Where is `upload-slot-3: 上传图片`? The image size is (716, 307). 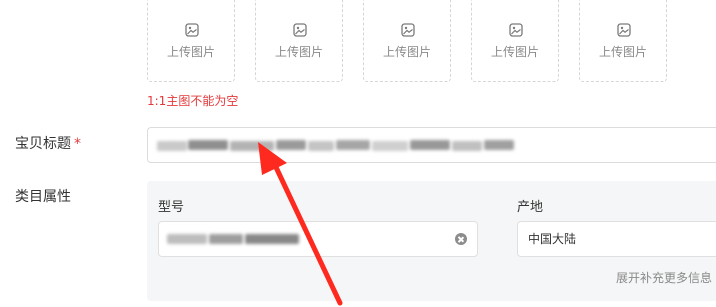
upload-slot-3: 上传图片 is located at coordinates (407, 41).